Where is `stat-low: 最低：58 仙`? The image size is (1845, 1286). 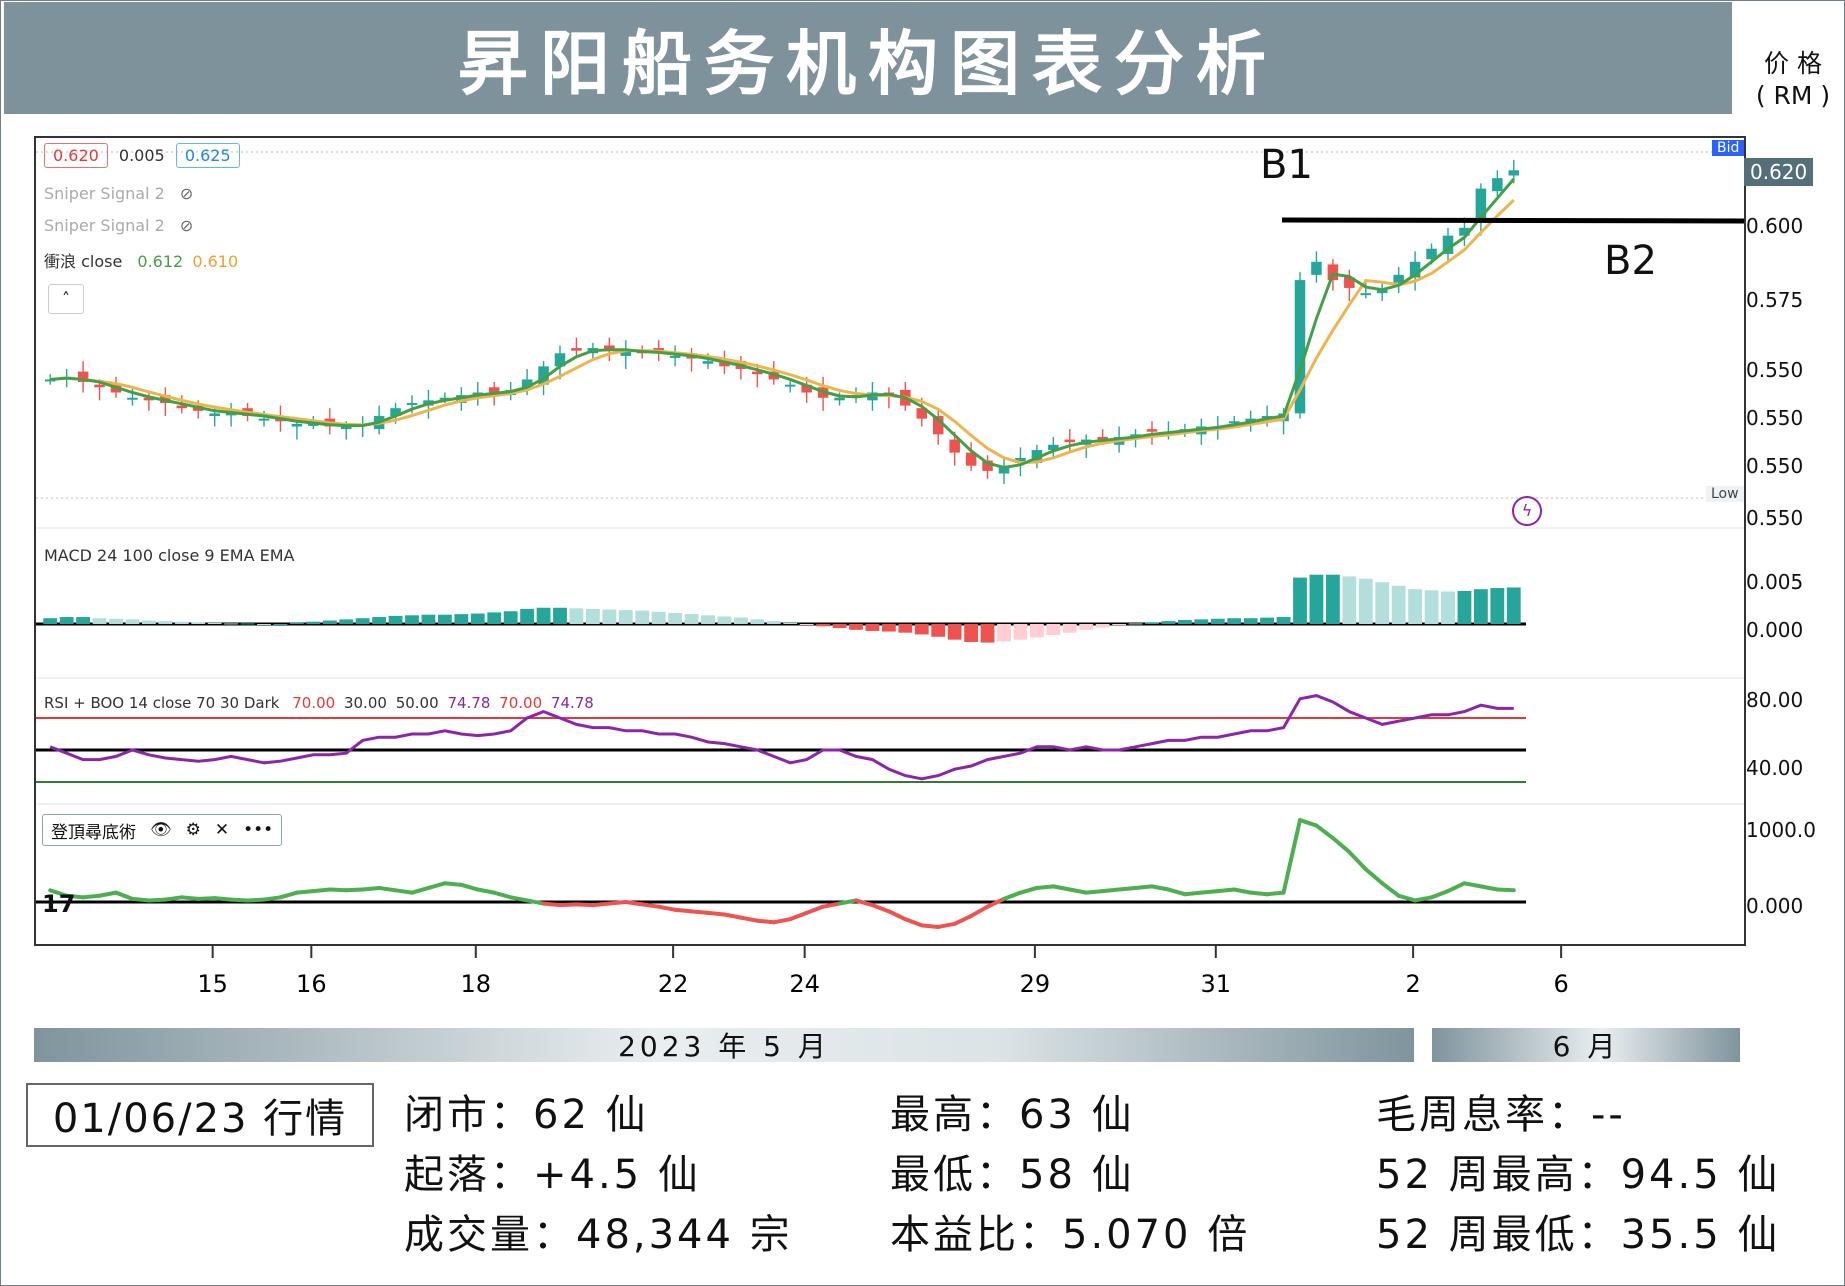
stat-low: 最低：58 仙 is located at coordinates (1012, 1175).